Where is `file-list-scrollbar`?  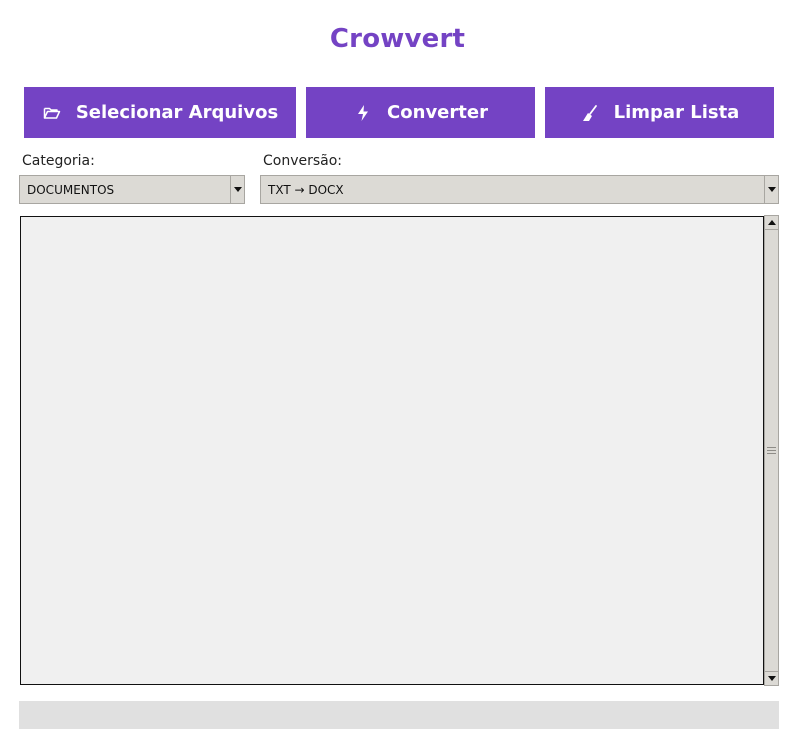
file-list-scrollbar is located at coordinates (771, 450).